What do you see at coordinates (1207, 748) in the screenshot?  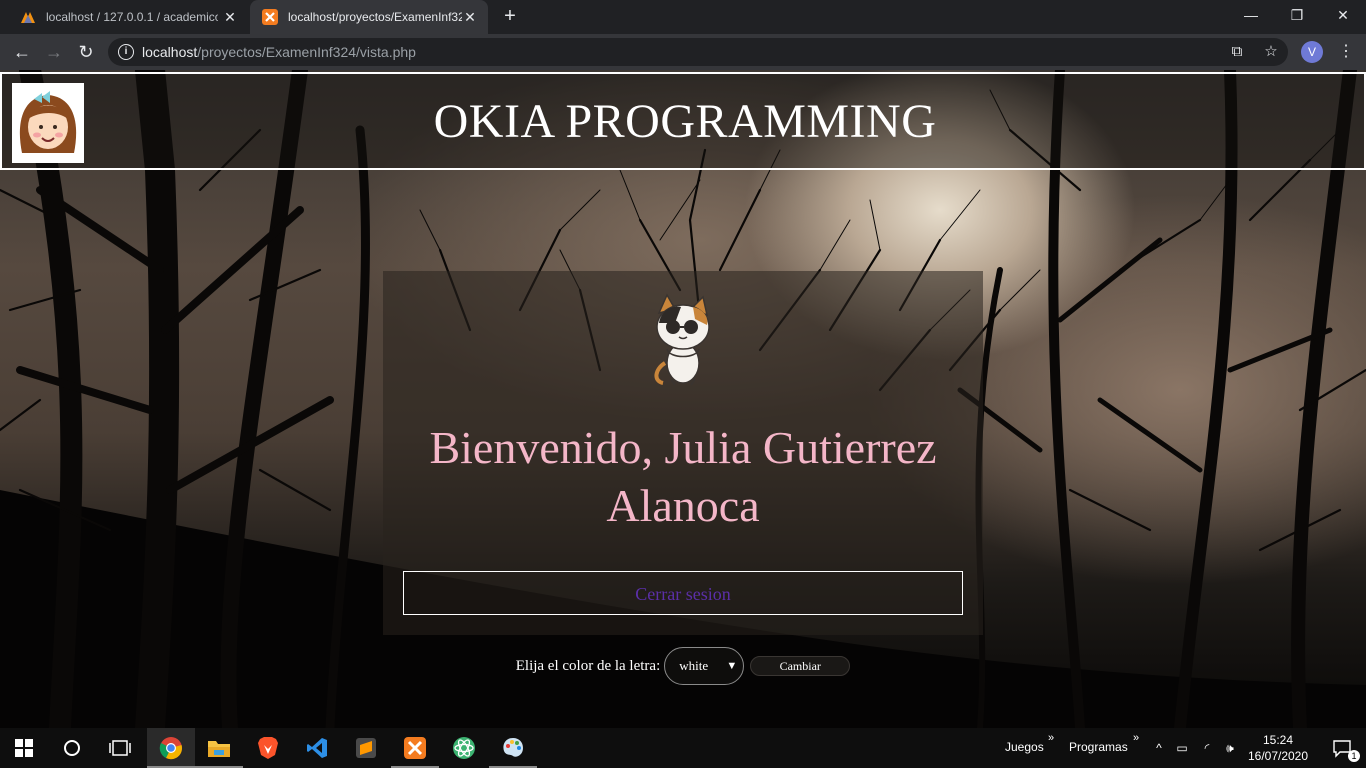 I see `wifi-icon: ◜` at bounding box center [1207, 748].